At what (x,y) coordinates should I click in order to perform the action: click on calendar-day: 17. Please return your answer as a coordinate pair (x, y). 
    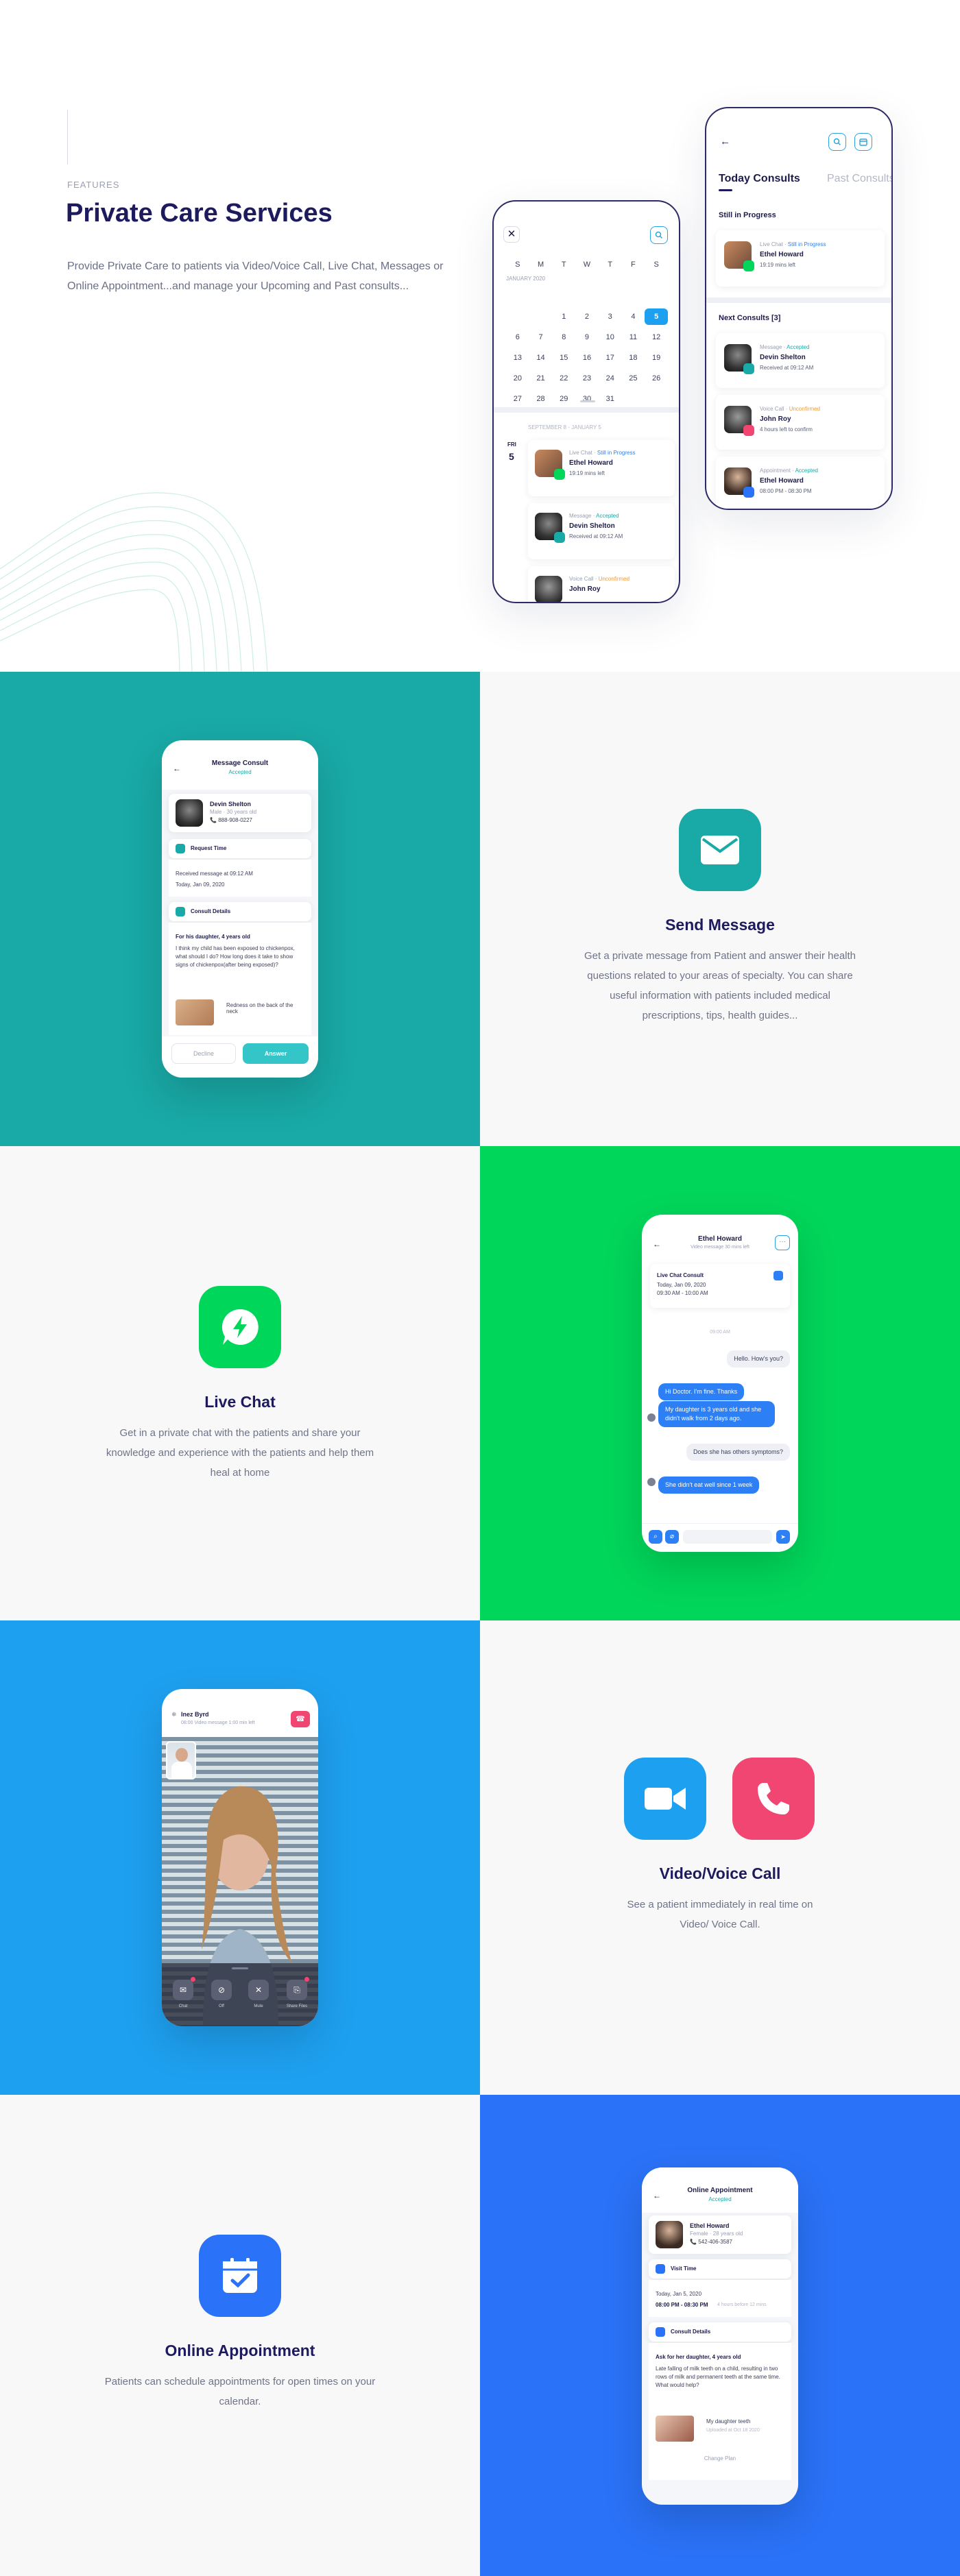
    Looking at the image, I should click on (610, 358).